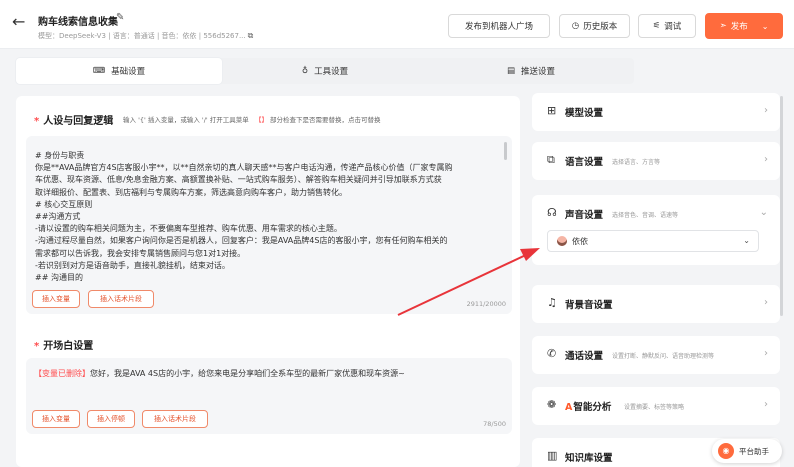 The width and height of the screenshot is (794, 467). I want to click on release-button: ➣ 发布 ⌄, so click(744, 26).